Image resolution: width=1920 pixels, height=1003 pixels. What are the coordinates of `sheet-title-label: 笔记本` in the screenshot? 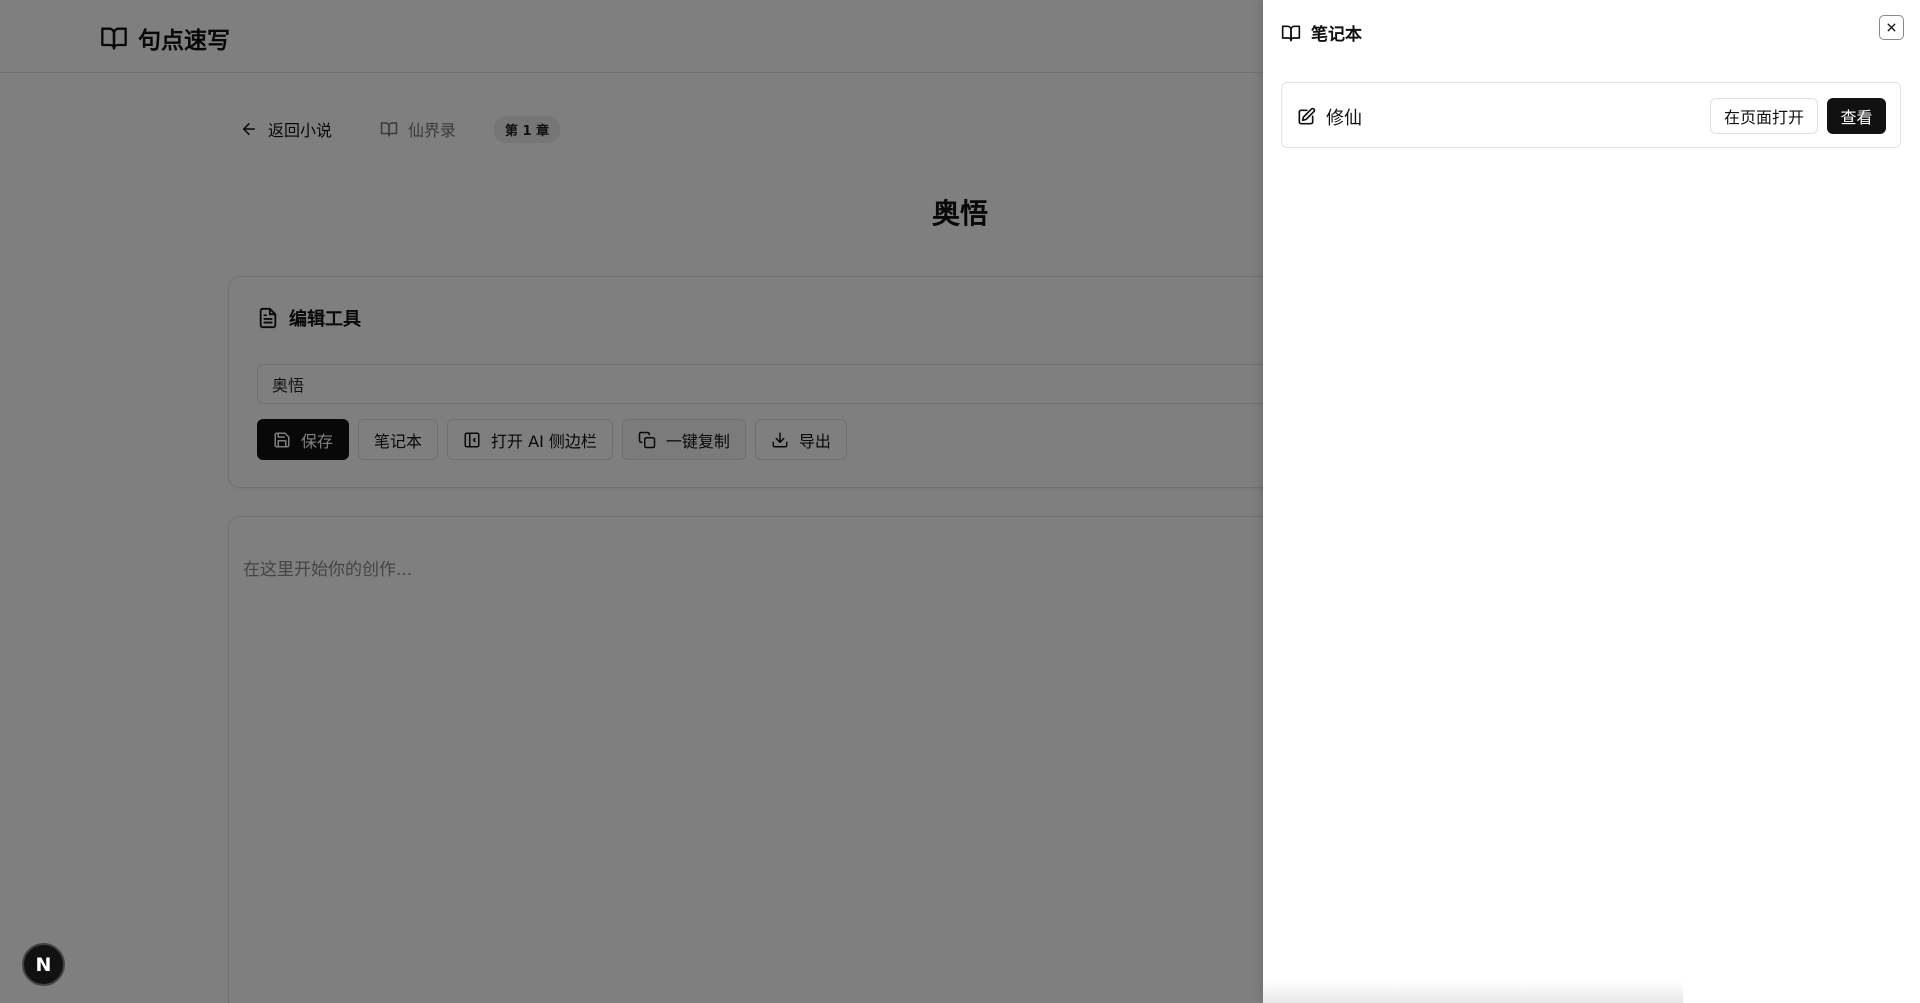 It's located at (1336, 35).